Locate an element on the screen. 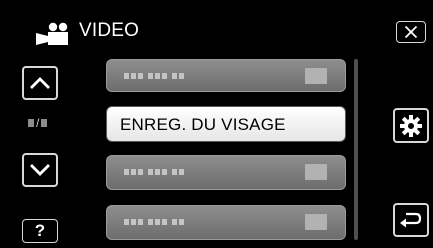 This screenshot has height=248, width=433. help-button: ? is located at coordinates (40, 231).